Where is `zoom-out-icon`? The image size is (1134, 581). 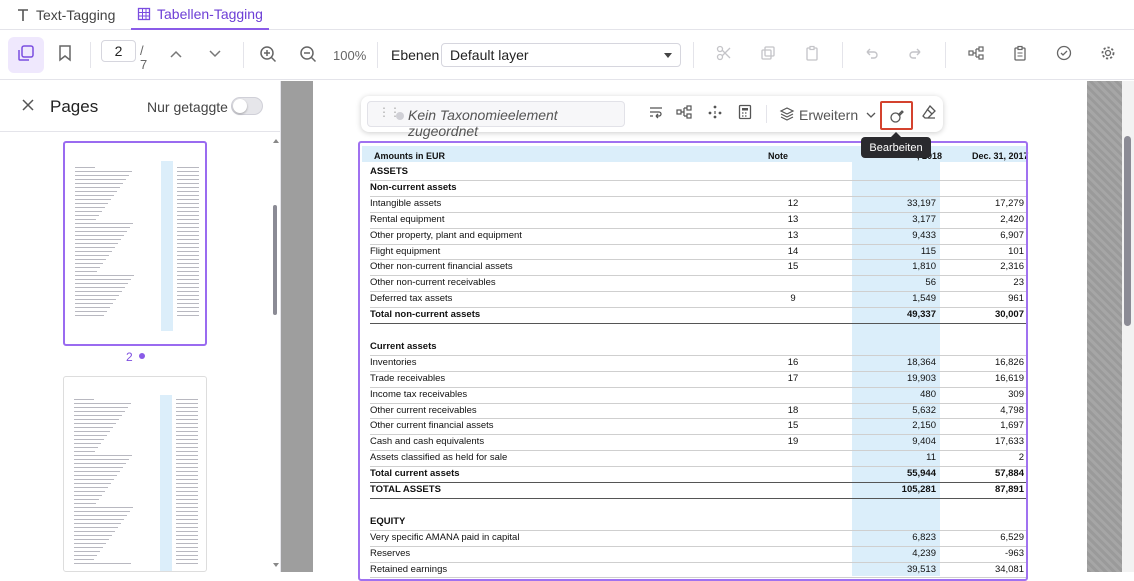 zoom-out-icon is located at coordinates (308, 56).